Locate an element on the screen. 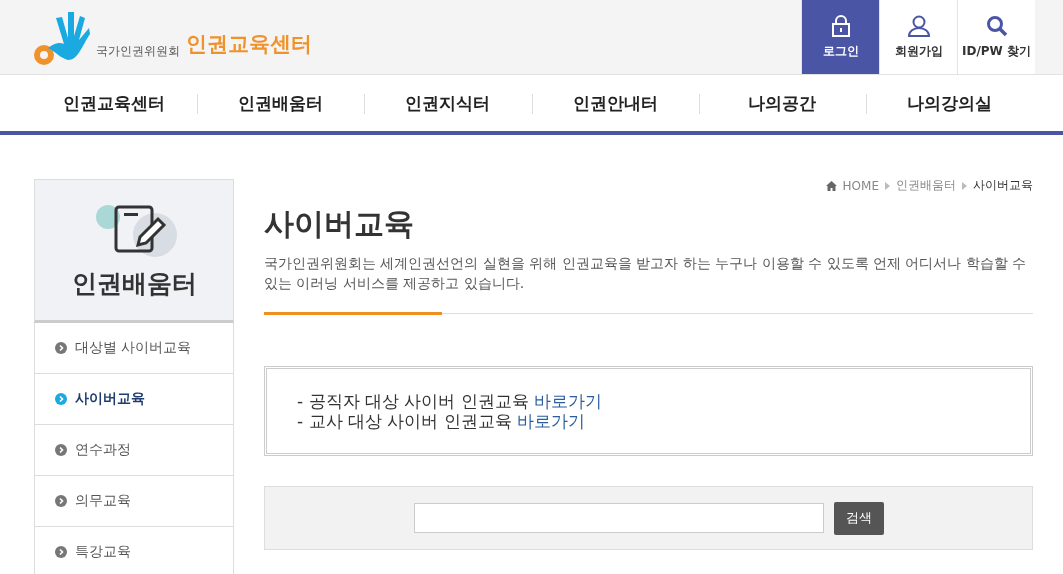  home-icon is located at coordinates (831, 185).